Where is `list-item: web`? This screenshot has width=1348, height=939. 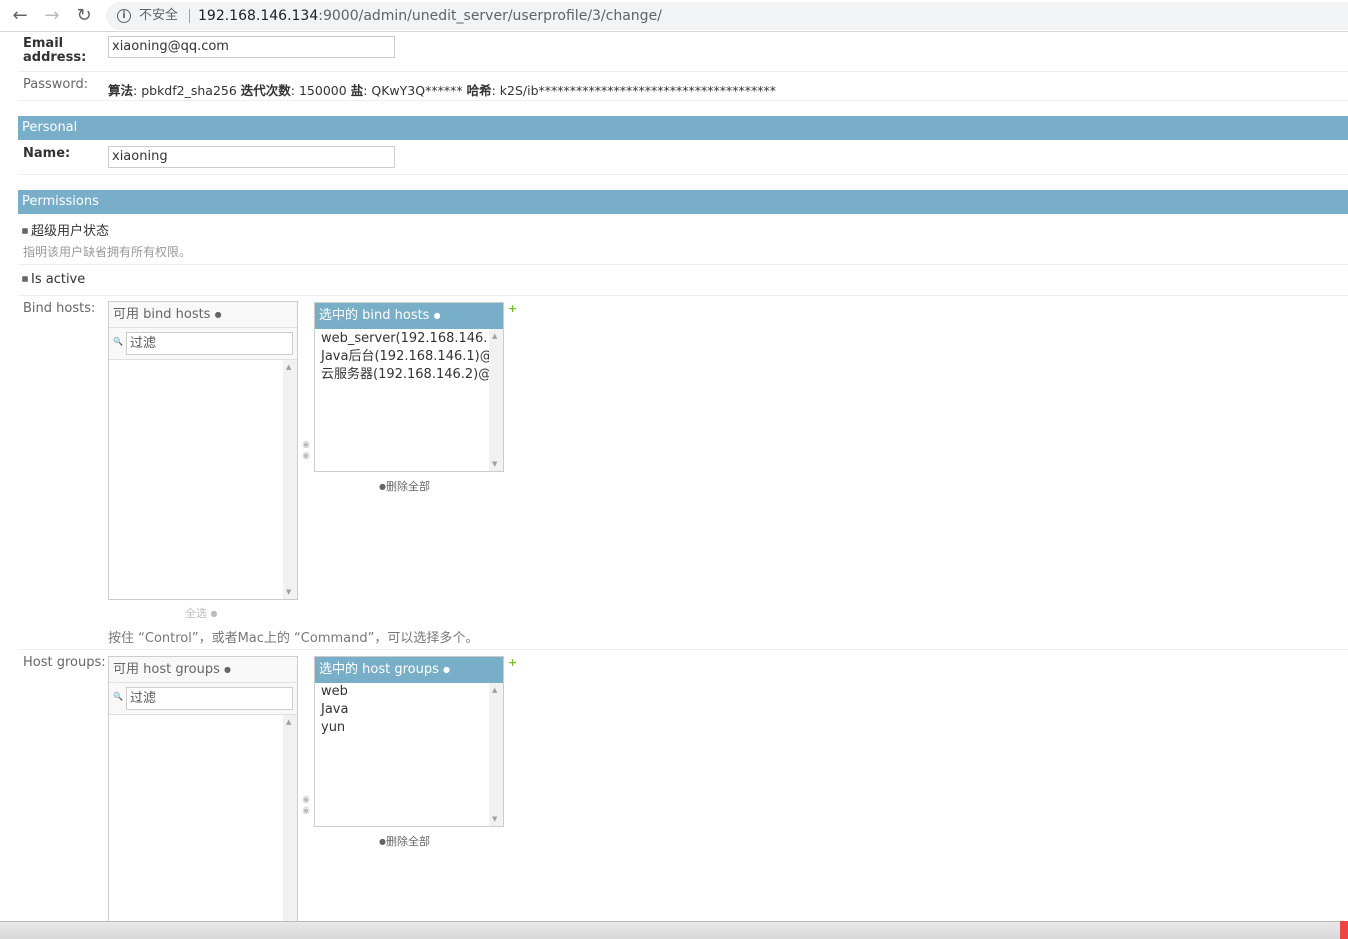
list-item: web is located at coordinates (402, 692).